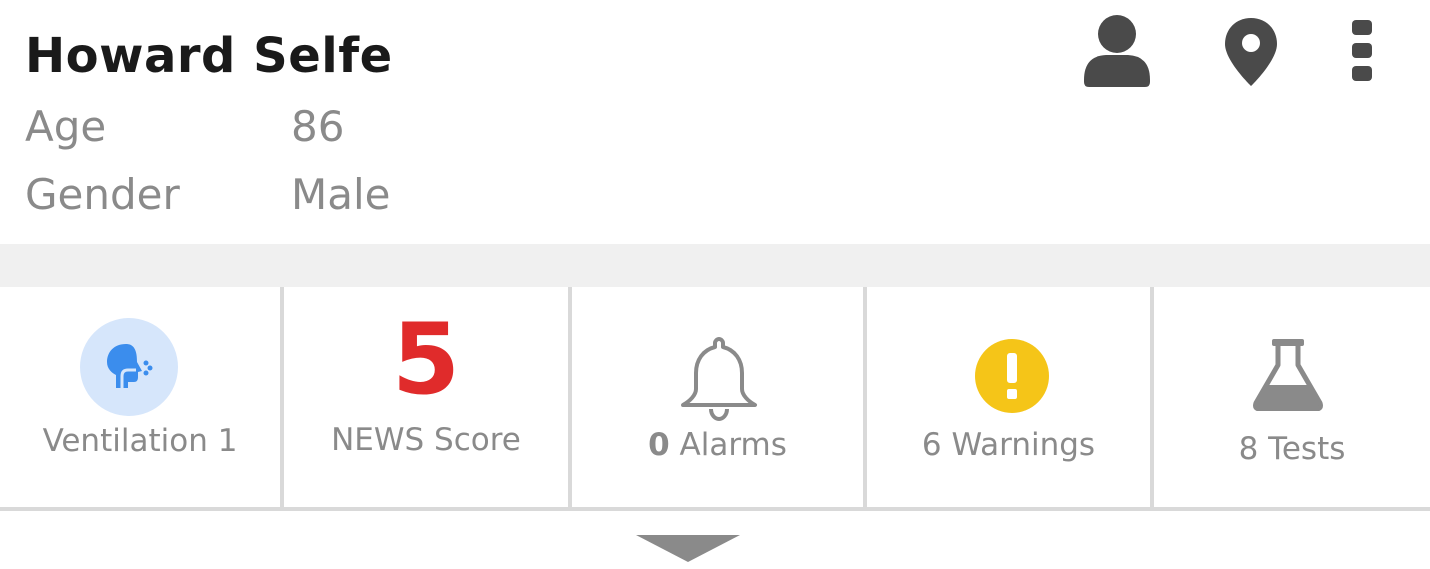 Image resolution: width=1430 pixels, height=569 pixels. What do you see at coordinates (688, 548) in the screenshot?
I see `expand-arrow-icon` at bounding box center [688, 548].